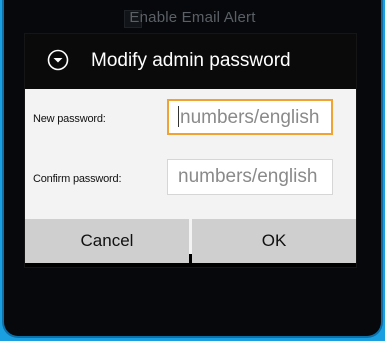 This screenshot has height=341, width=385. I want to click on confirm-password-label: Confirm password:, so click(77, 179).